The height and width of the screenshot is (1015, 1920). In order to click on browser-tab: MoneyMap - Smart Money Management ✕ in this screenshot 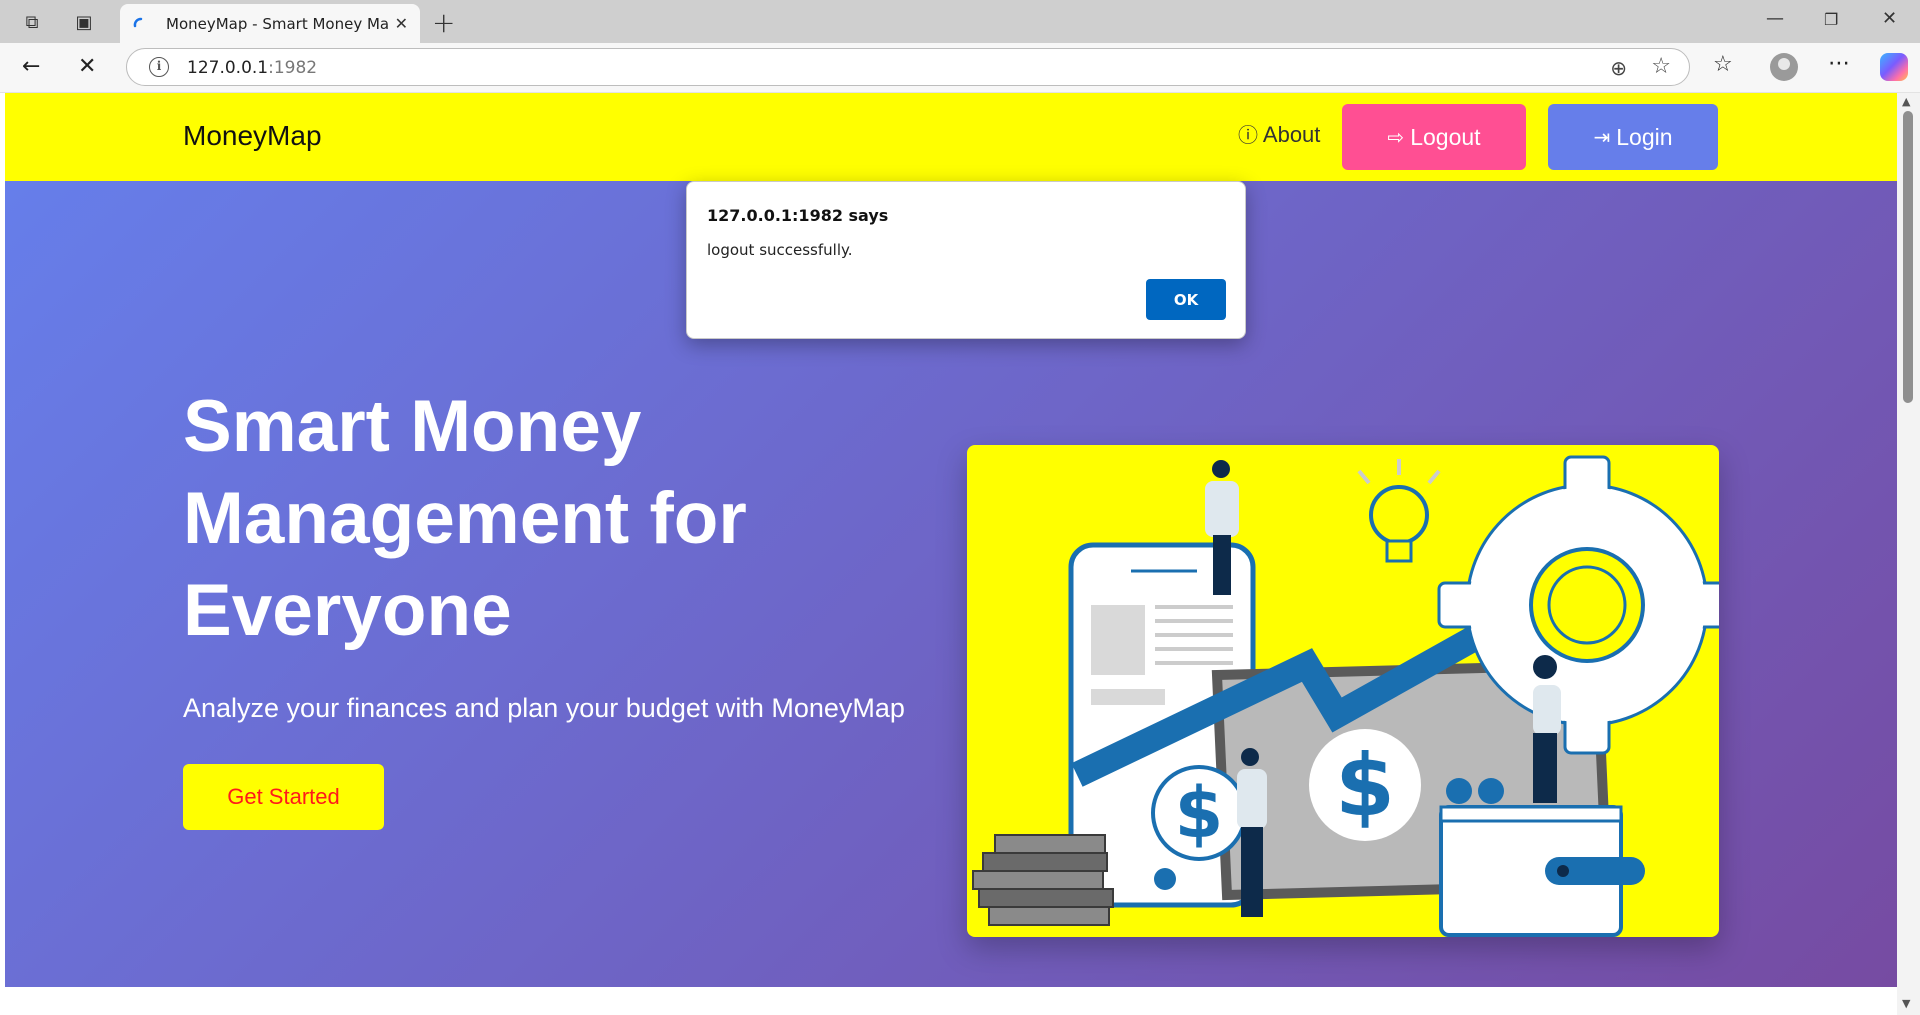, I will do `click(270, 23)`.